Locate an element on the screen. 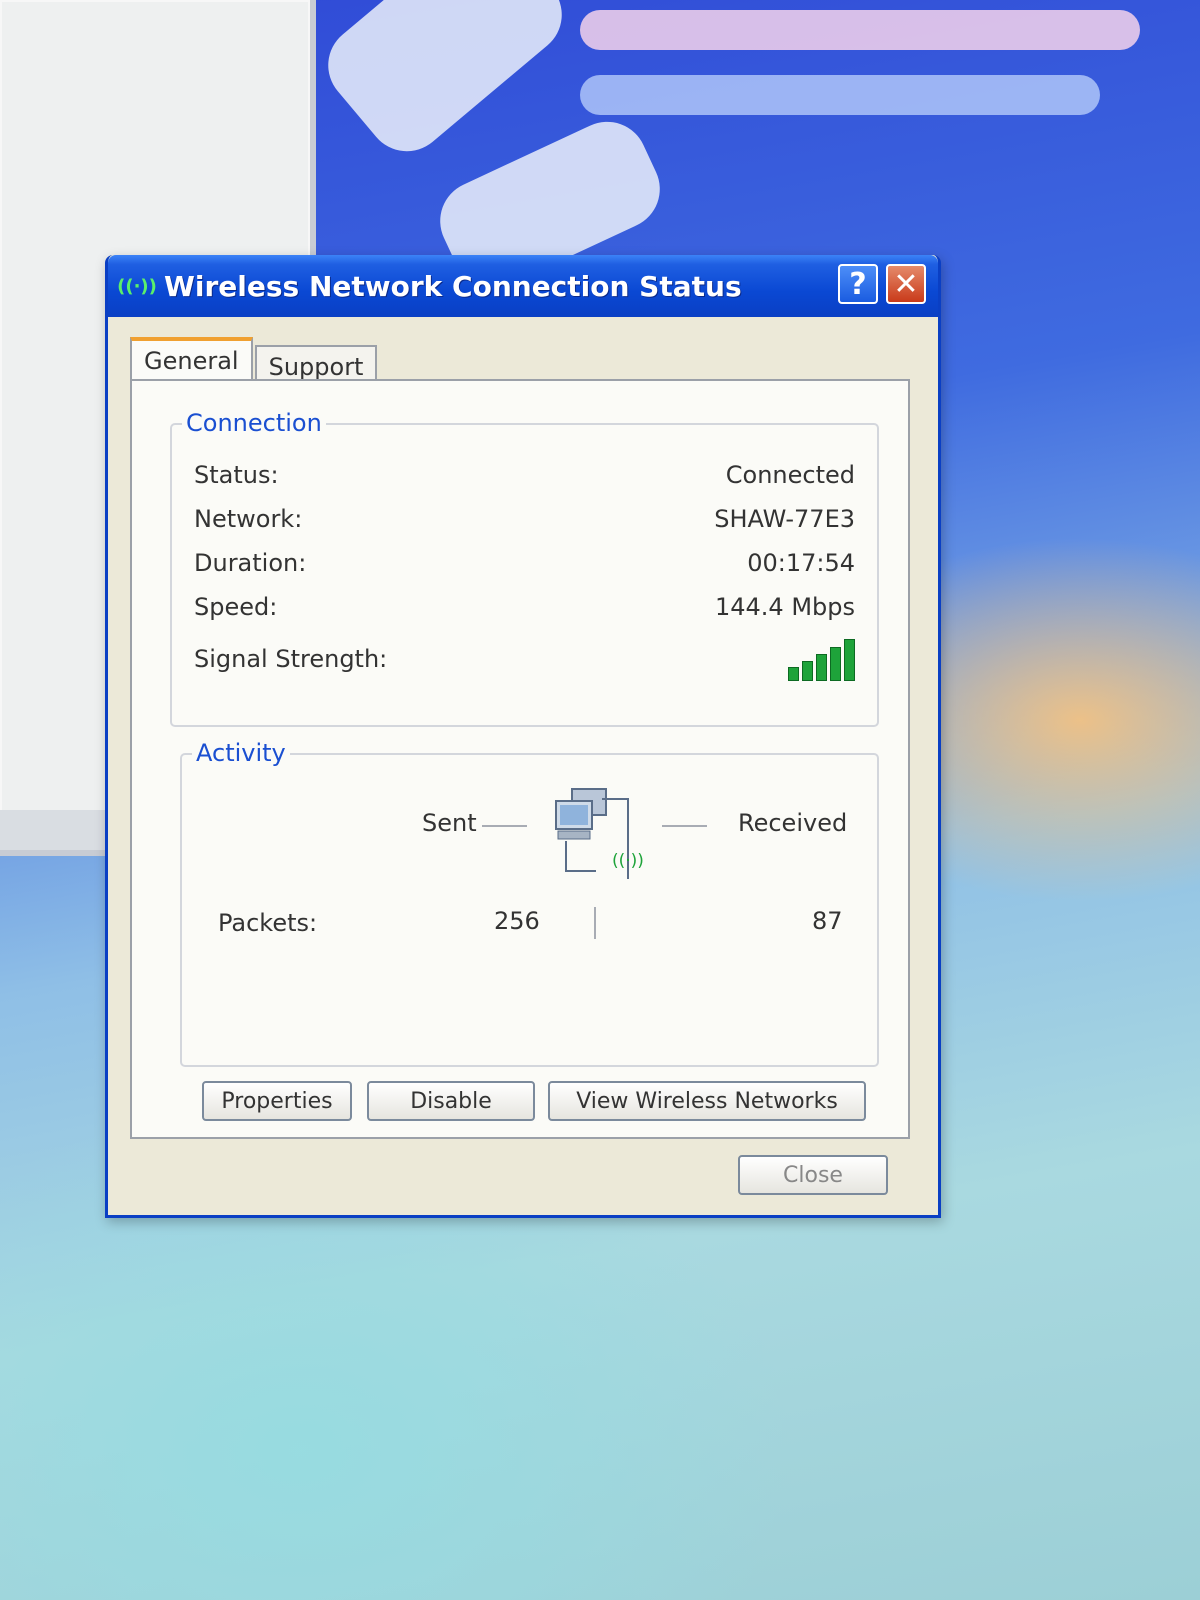  status-label: Status: is located at coordinates (236, 475).